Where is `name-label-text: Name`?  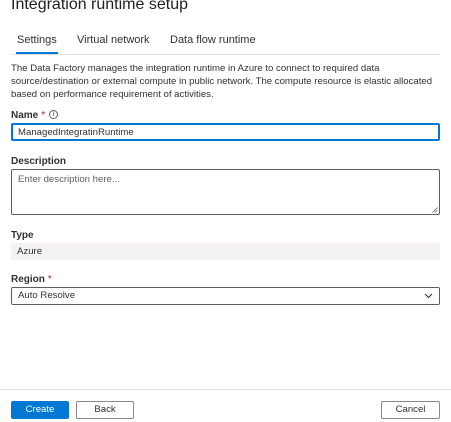 name-label-text: Name is located at coordinates (25, 115).